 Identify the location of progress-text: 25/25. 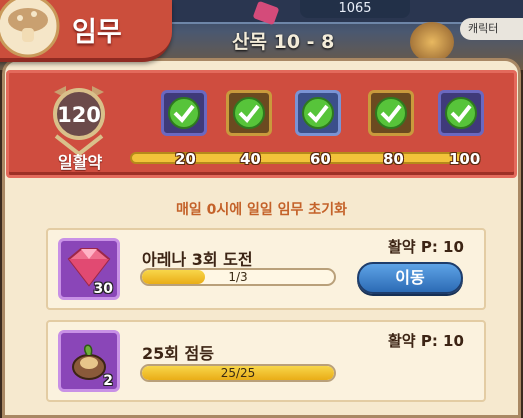
(238, 373).